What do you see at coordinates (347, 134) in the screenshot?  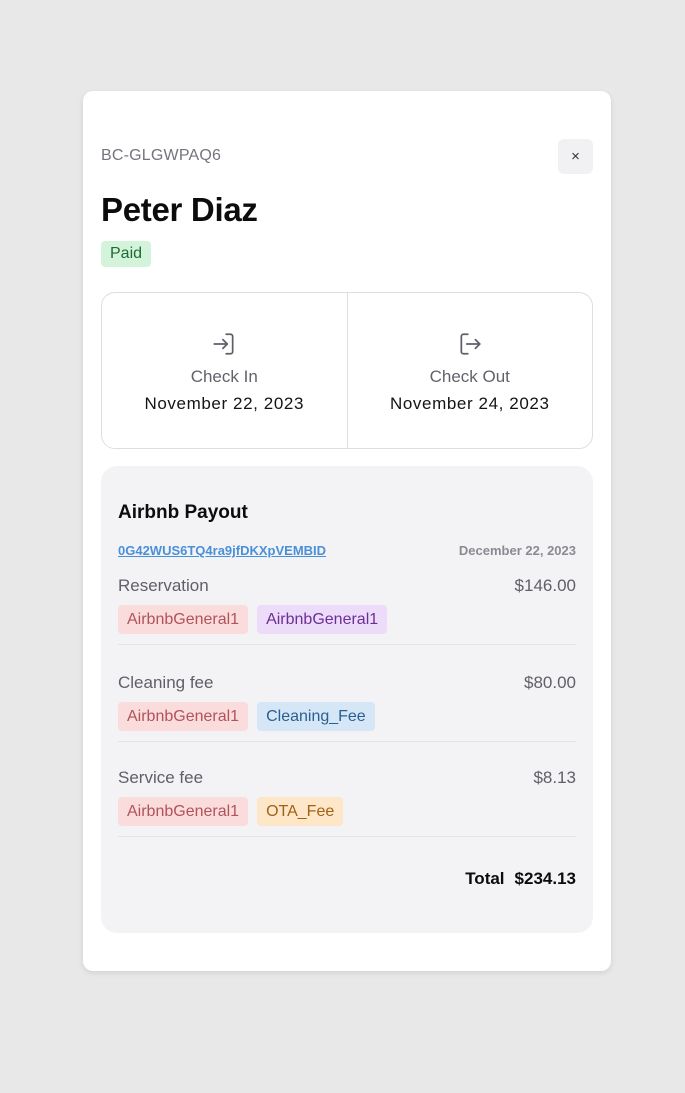 I see `card-header: BC-GLGWPAQ6 ×` at bounding box center [347, 134].